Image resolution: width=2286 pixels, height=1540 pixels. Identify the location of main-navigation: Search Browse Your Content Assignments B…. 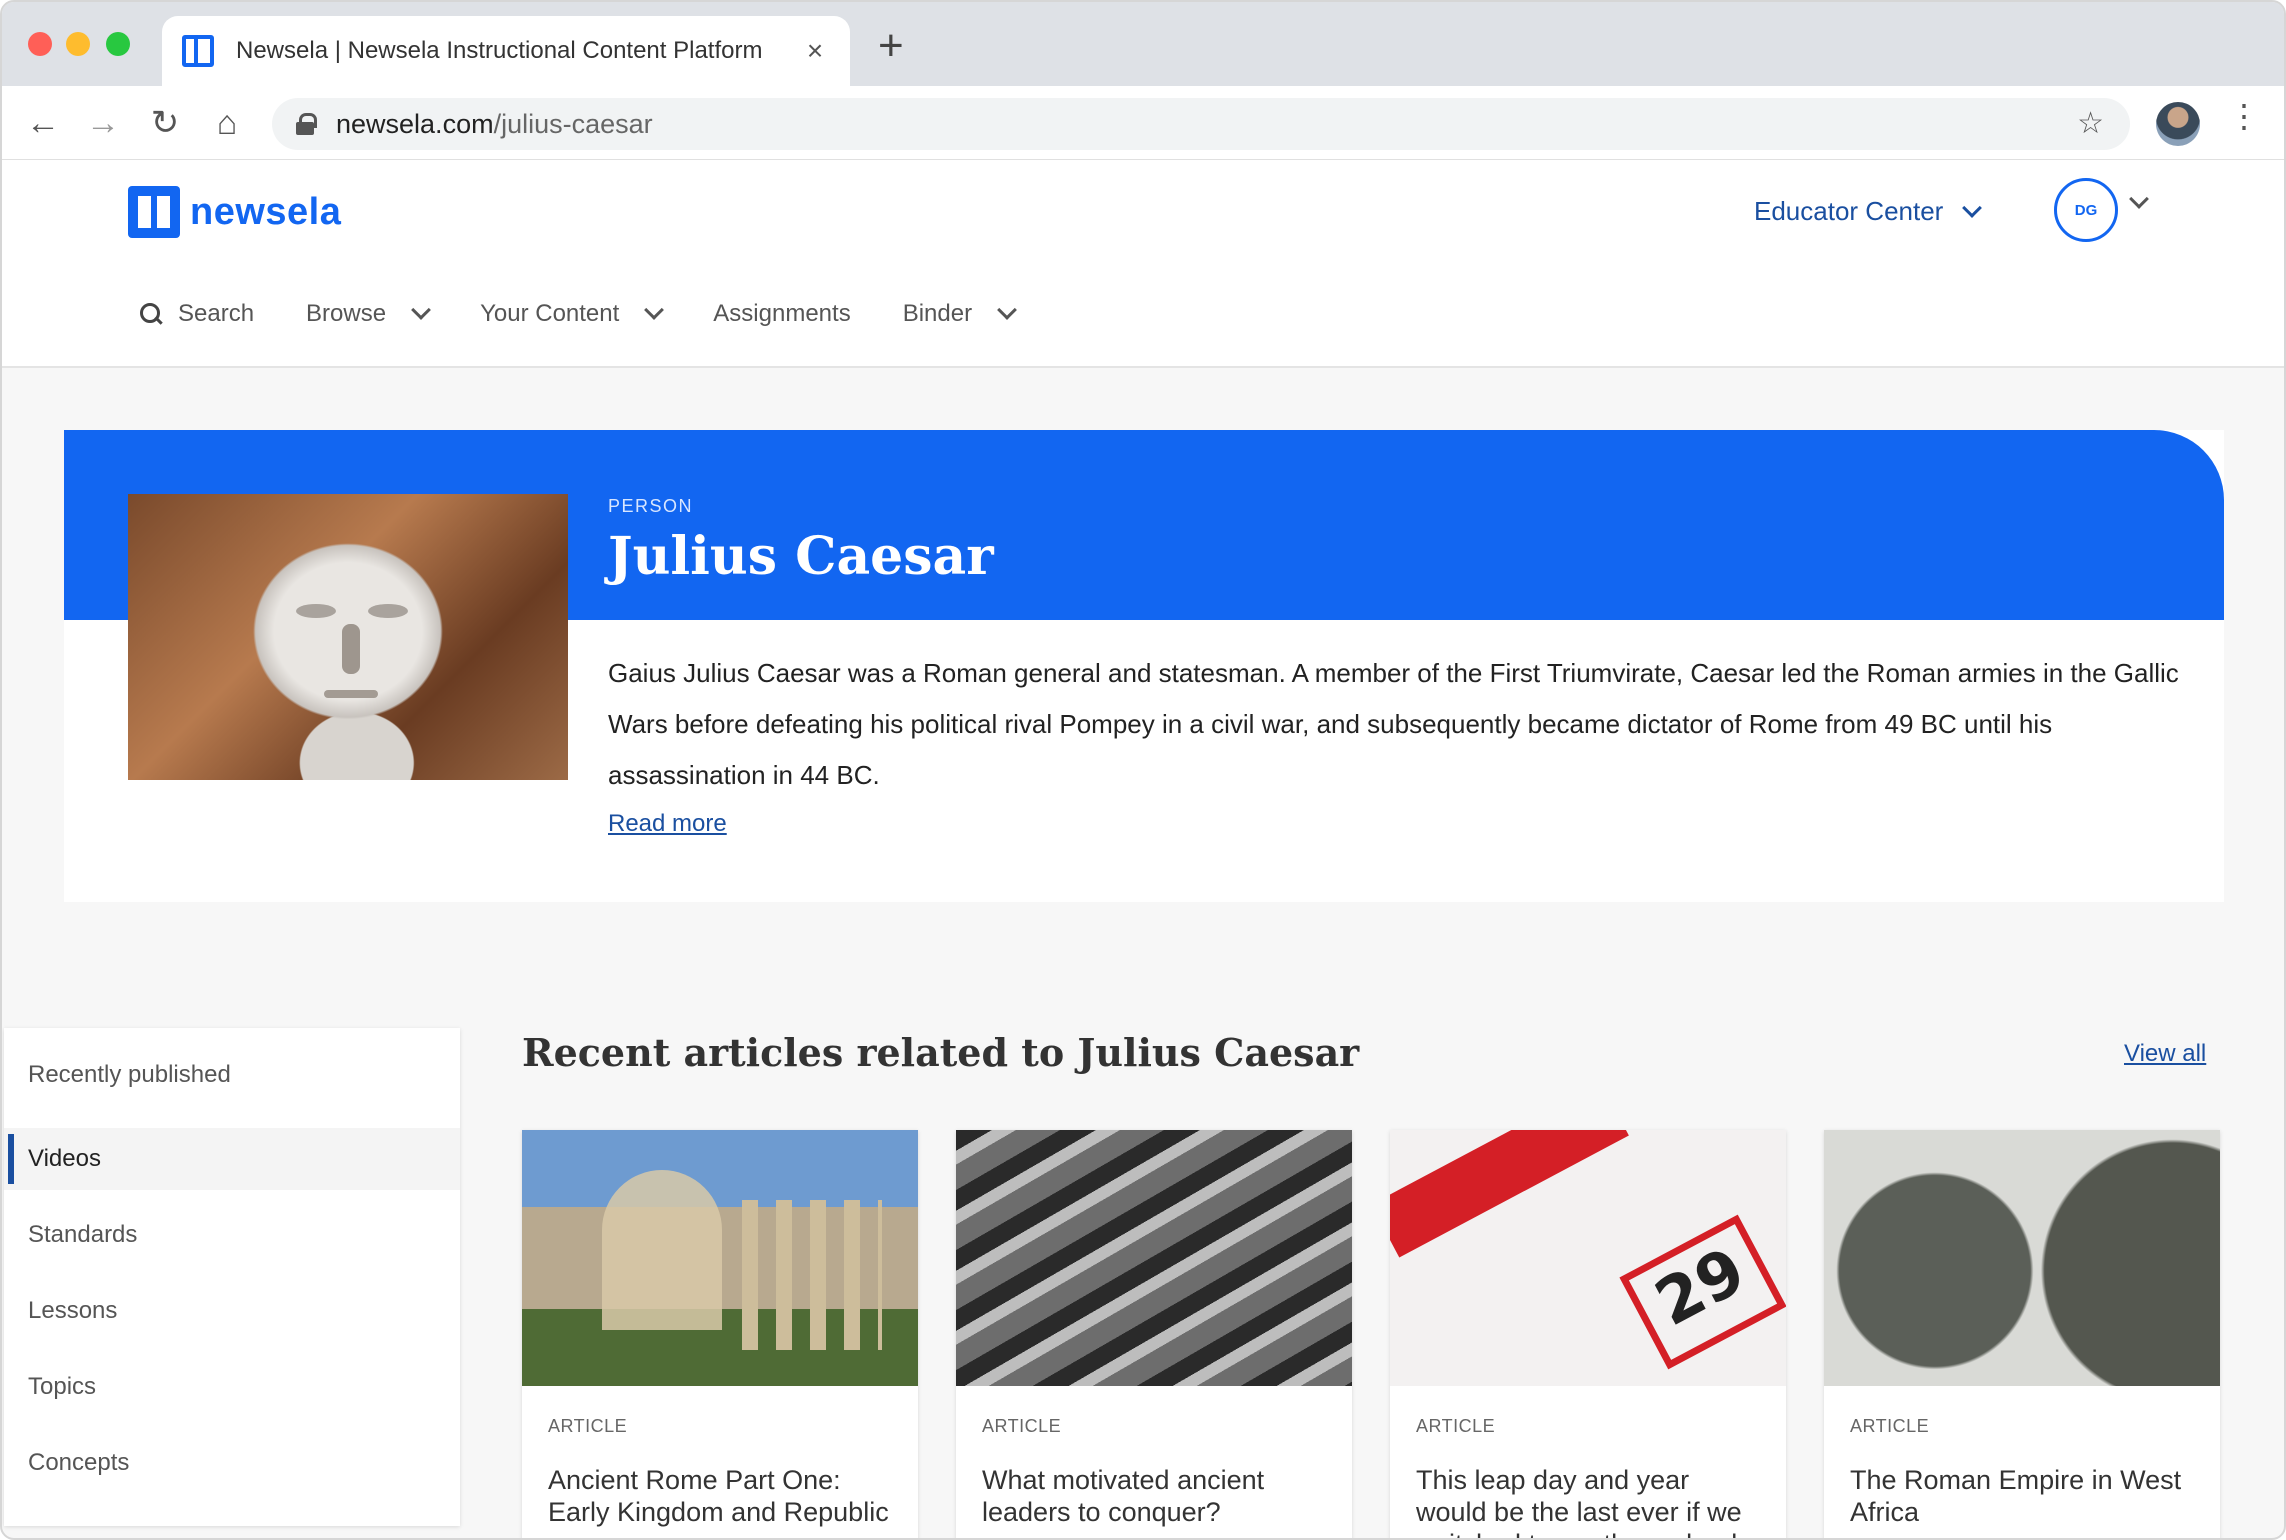
(603, 314).